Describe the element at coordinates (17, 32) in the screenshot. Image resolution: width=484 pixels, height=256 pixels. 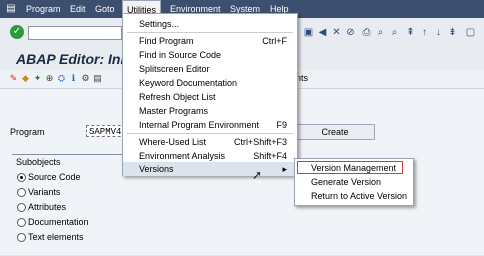
I see `enter-check-icon: ✓` at that location.